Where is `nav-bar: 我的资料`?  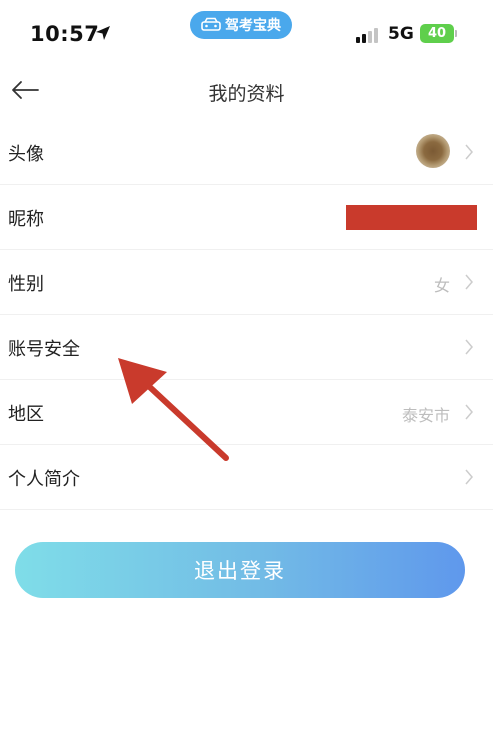 nav-bar: 我的资料 is located at coordinates (246, 92).